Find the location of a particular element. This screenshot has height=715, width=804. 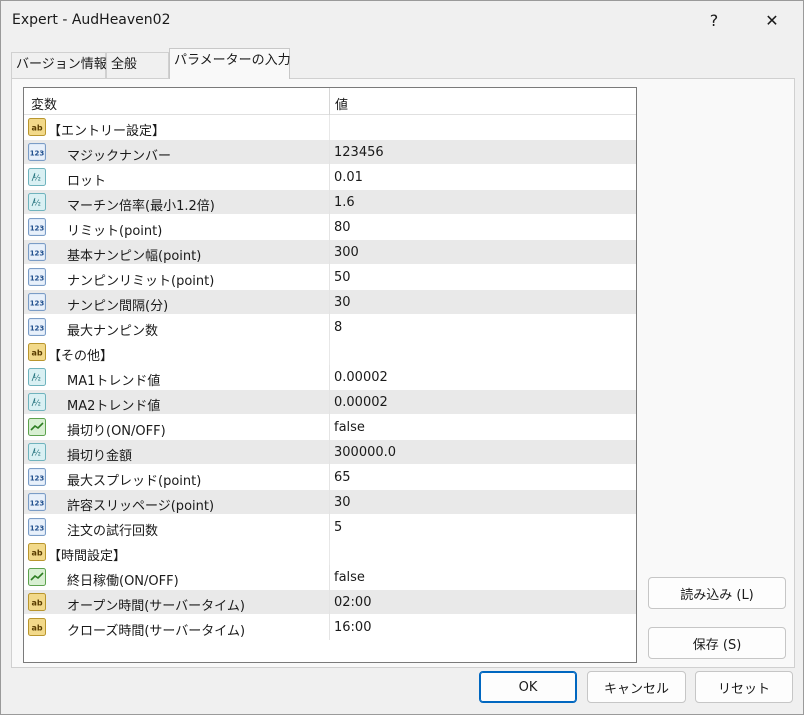

load-button: 読み込み (L) is located at coordinates (717, 593).